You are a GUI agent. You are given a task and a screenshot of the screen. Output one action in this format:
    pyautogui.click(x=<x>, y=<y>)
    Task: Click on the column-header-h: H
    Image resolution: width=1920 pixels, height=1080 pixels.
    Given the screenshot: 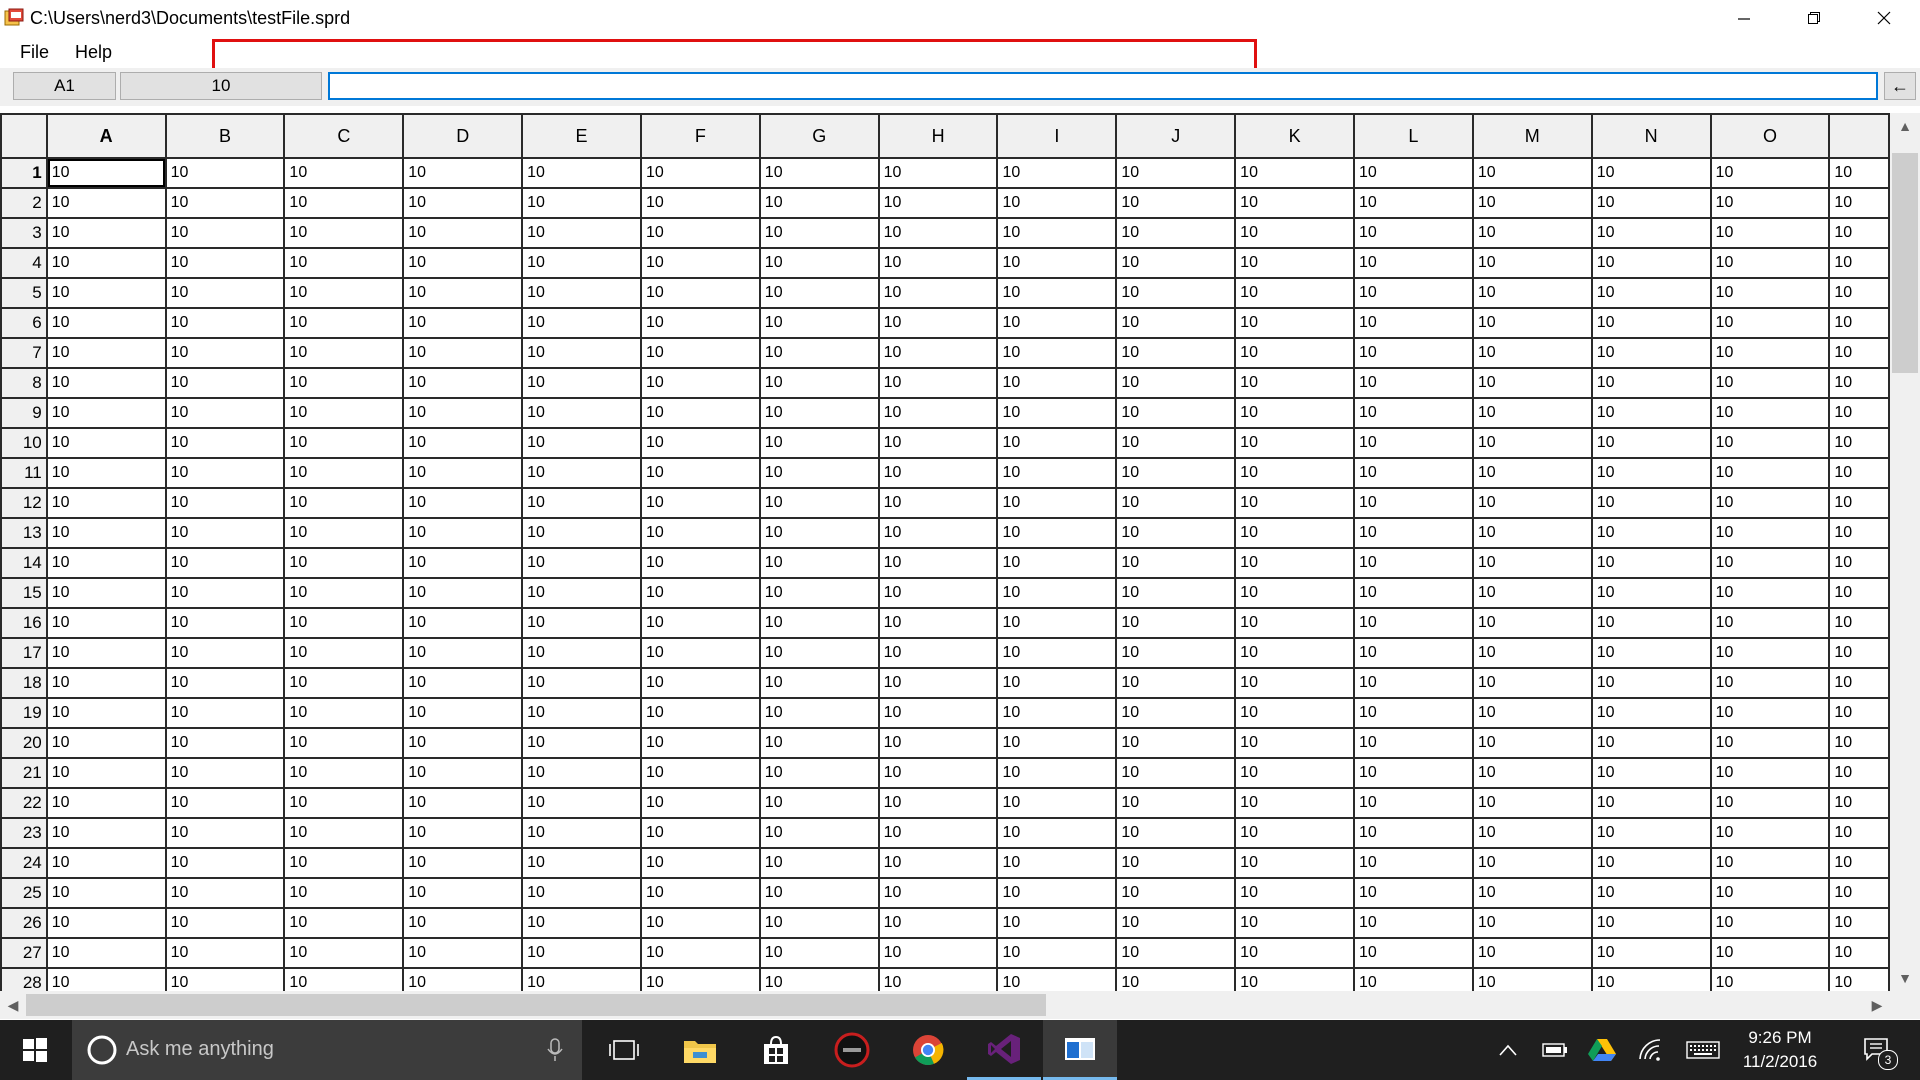 What is the action you would take?
    pyautogui.click(x=938, y=136)
    